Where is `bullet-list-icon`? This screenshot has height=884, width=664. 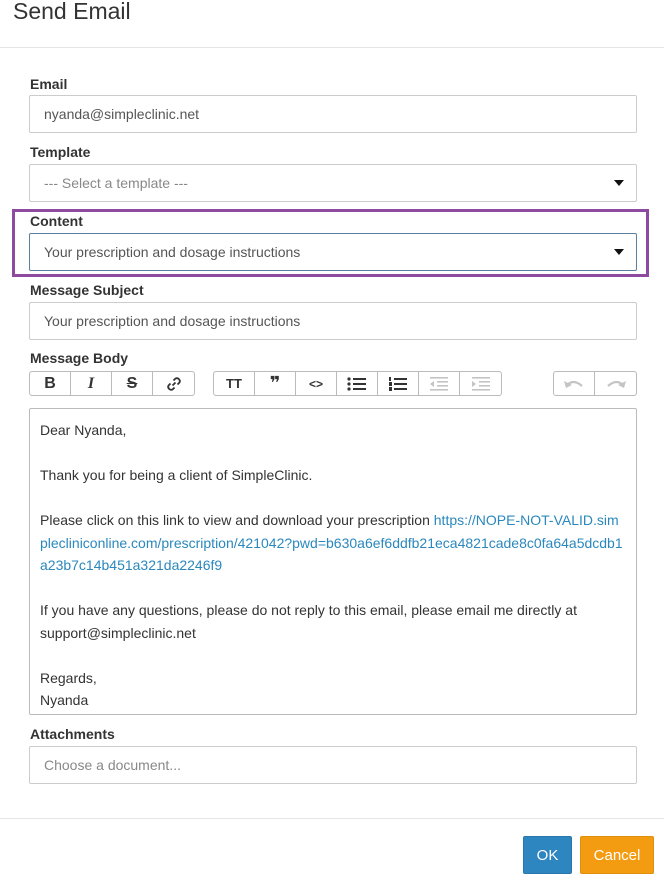 bullet-list-icon is located at coordinates (356, 383).